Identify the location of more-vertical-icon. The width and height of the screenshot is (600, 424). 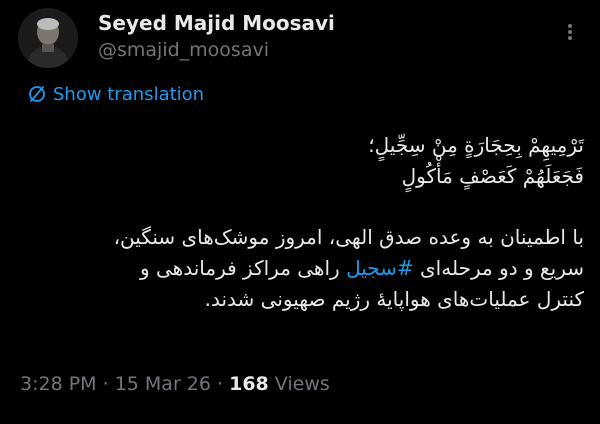
(570, 32).